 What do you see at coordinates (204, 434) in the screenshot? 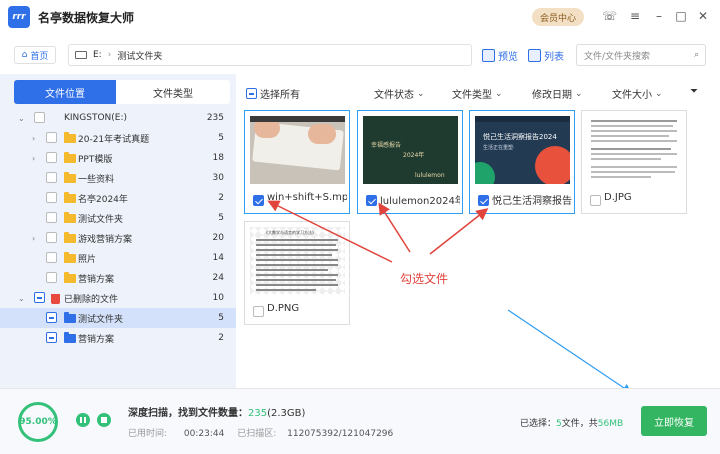
I see `time-value: 00:23:44` at bounding box center [204, 434].